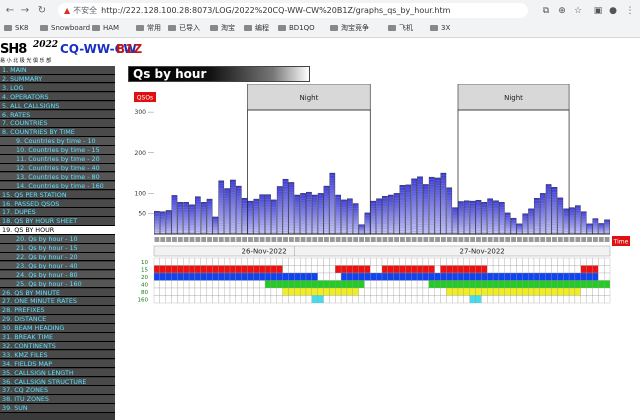 The height and width of the screenshot is (420, 640). Describe the element at coordinates (57, 186) in the screenshot. I see `menu-item: 14. Countries by time - 160` at that location.